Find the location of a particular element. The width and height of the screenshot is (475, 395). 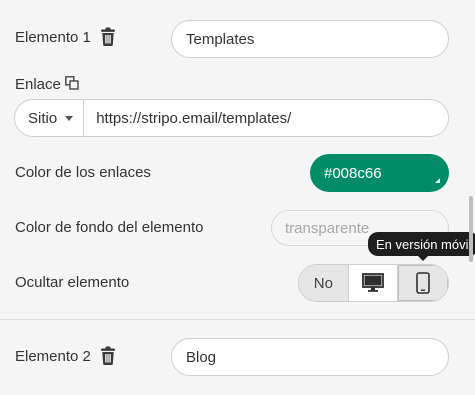

chevron-down-icon is located at coordinates (69, 118).